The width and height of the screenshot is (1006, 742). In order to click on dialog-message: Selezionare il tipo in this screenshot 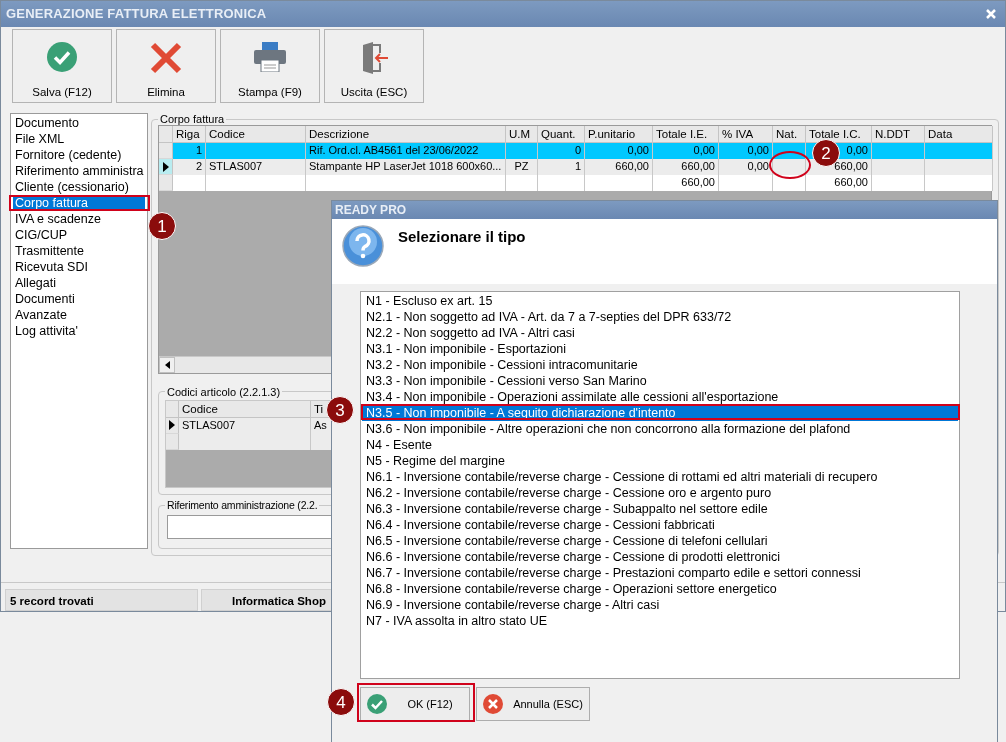, I will do `click(462, 237)`.